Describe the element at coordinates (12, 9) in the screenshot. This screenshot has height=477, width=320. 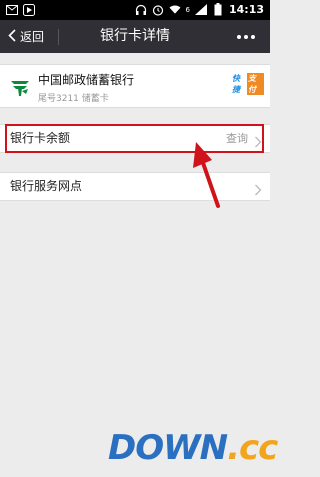
I see `mail-icon` at that location.